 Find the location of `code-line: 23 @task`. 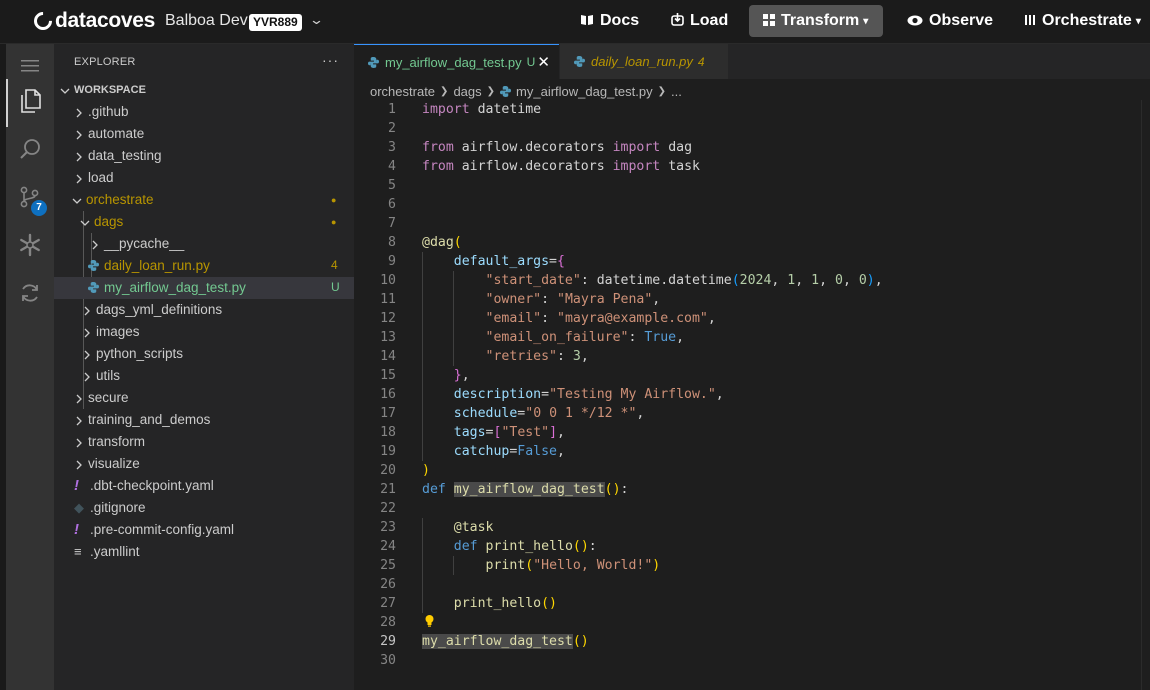

code-line: 23 @task is located at coordinates (752, 527).